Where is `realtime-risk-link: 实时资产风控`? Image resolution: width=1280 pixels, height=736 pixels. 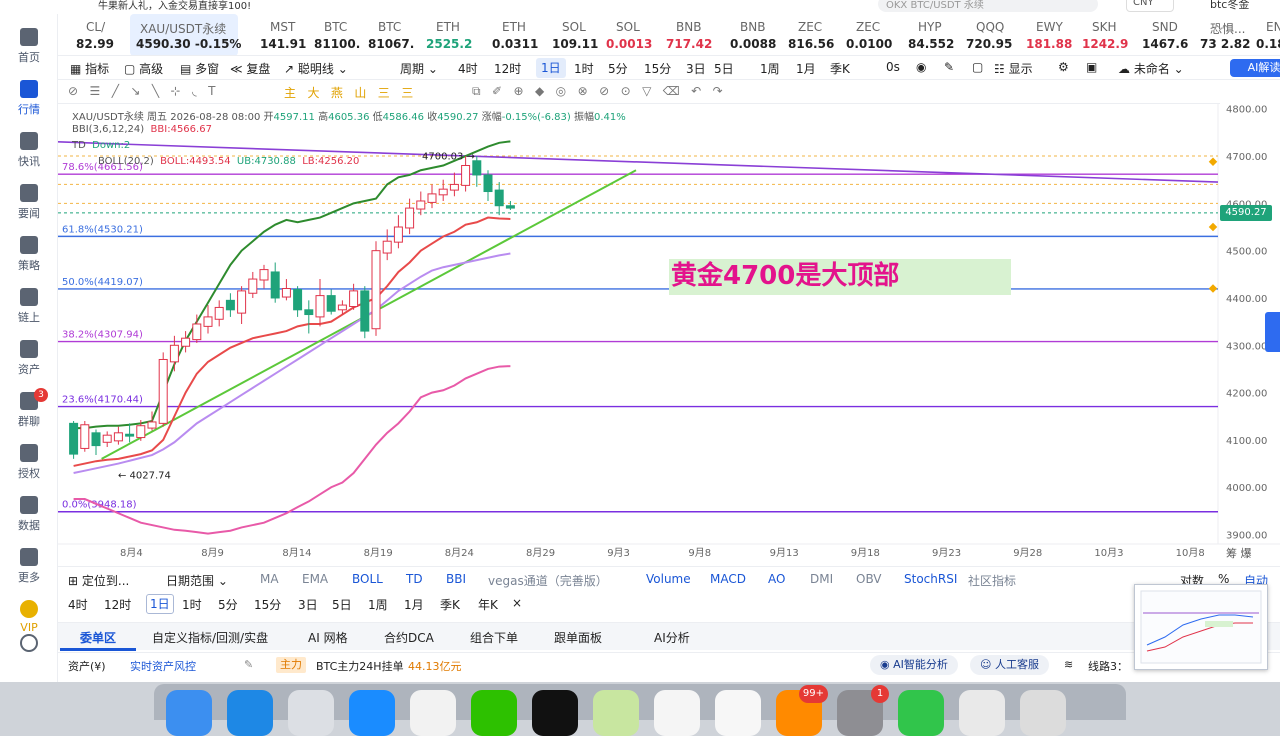
realtime-risk-link: 实时资产风控 is located at coordinates (163, 666).